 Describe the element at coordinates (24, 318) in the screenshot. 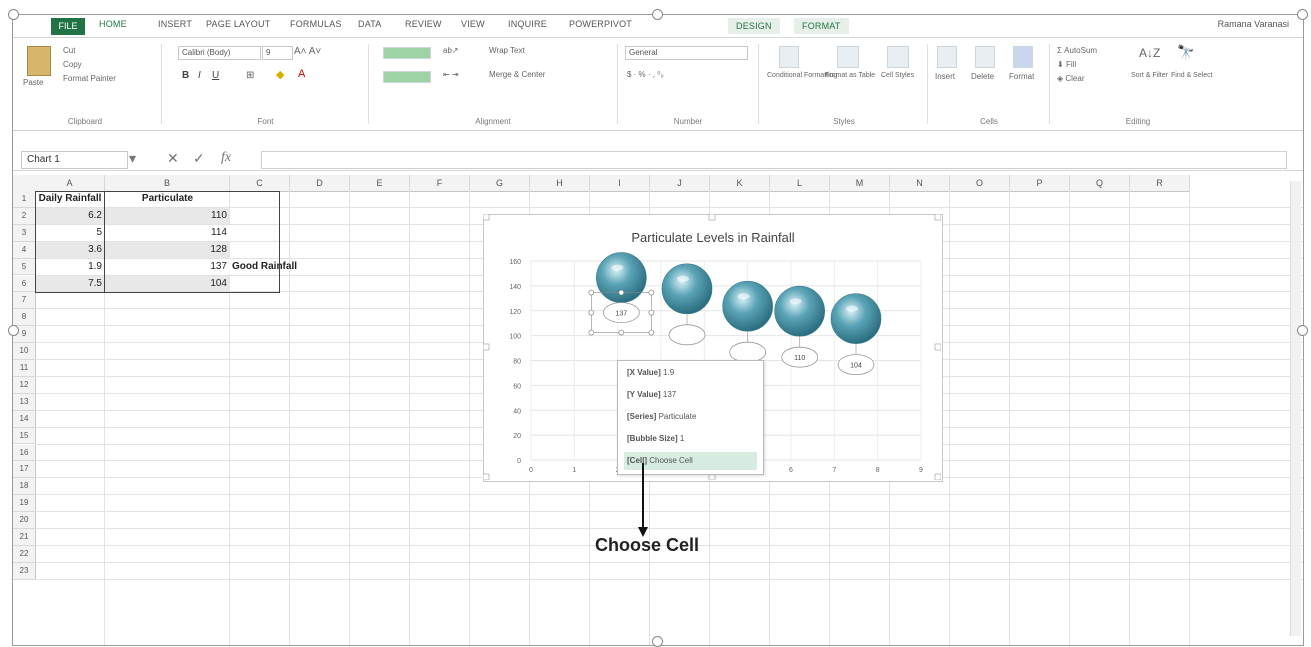

I see `row-header-8: 8` at that location.